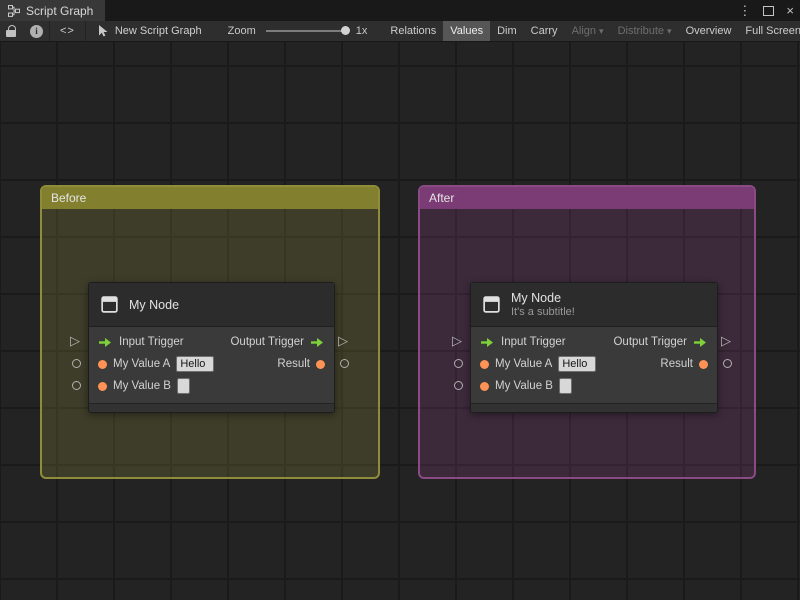 The height and width of the screenshot is (600, 800). What do you see at coordinates (241, 31) in the screenshot?
I see `zoom-label: Zoom` at bounding box center [241, 31].